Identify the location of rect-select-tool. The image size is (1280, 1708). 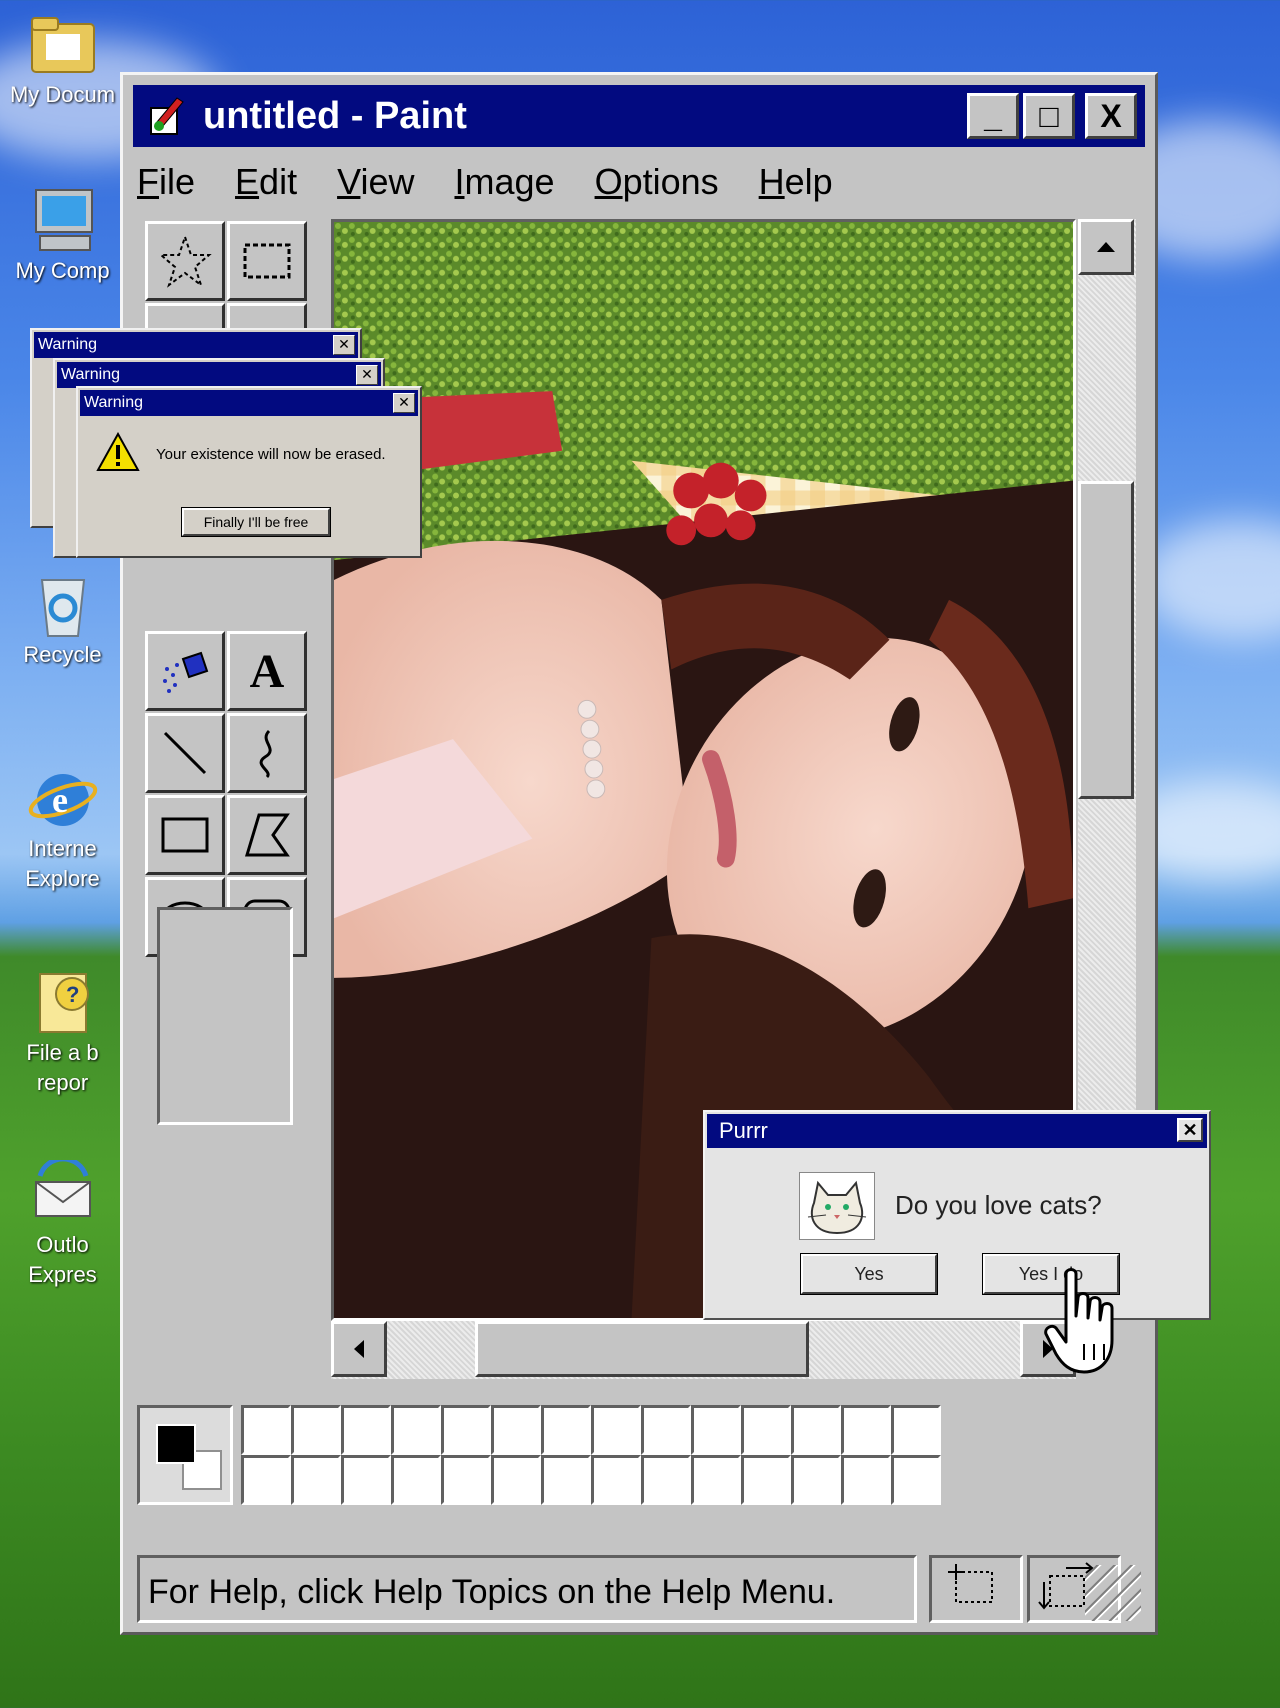
(267, 261).